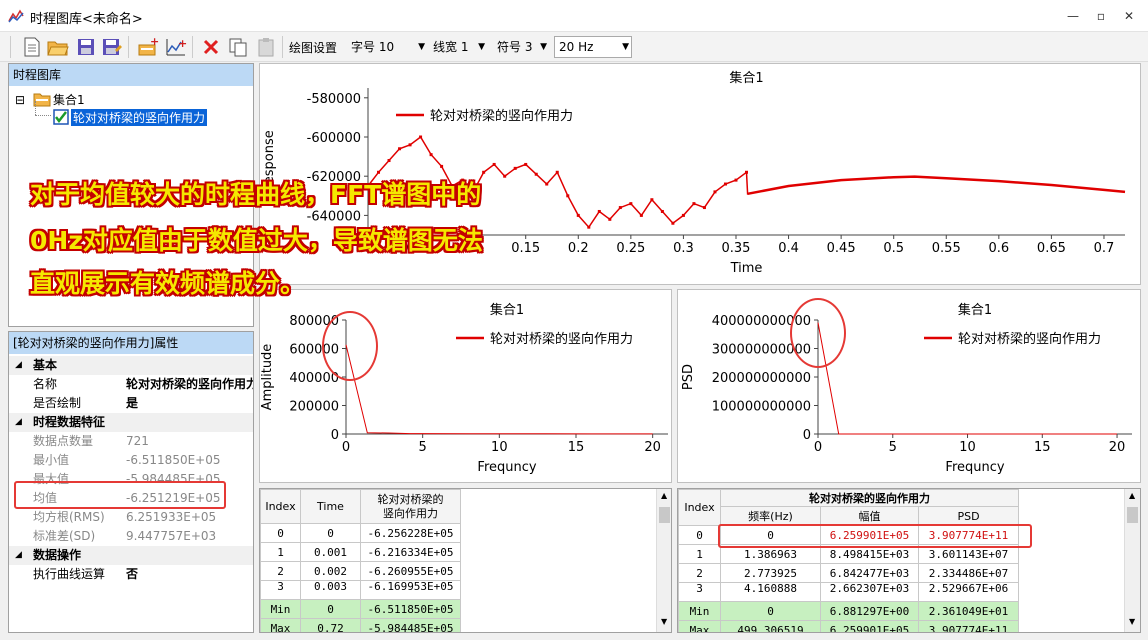 The width and height of the screenshot is (1148, 640). What do you see at coordinates (848, 573) in the screenshot?
I see `table-row: 2 2.773925 6.842477E+03 2.334486E+07` at bounding box center [848, 573].